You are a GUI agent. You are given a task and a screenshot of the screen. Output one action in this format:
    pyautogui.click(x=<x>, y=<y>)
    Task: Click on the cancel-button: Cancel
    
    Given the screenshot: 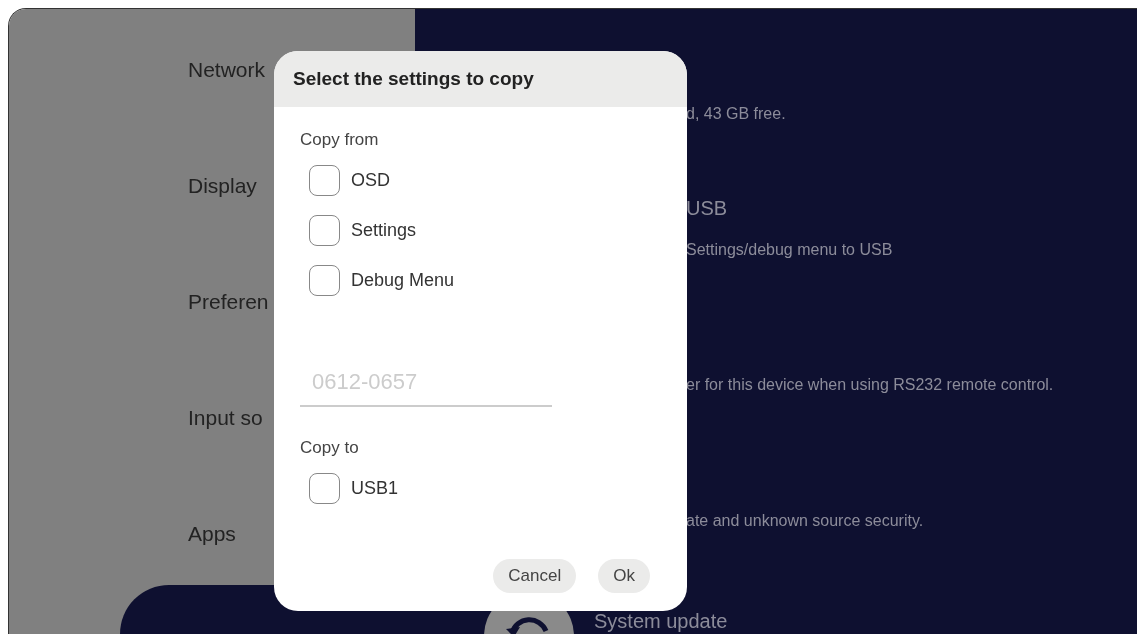 What is the action you would take?
    pyautogui.click(x=535, y=576)
    